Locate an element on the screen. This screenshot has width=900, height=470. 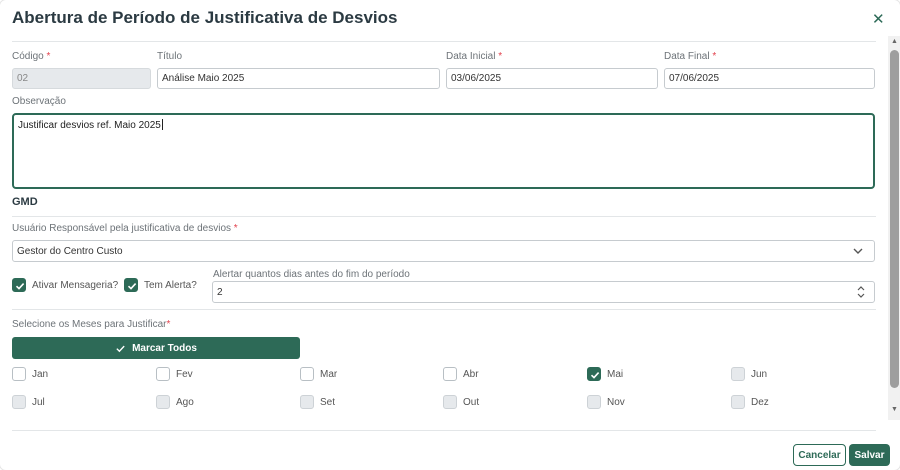
scroll-up-icon: ▲ is located at coordinates (894, 41).